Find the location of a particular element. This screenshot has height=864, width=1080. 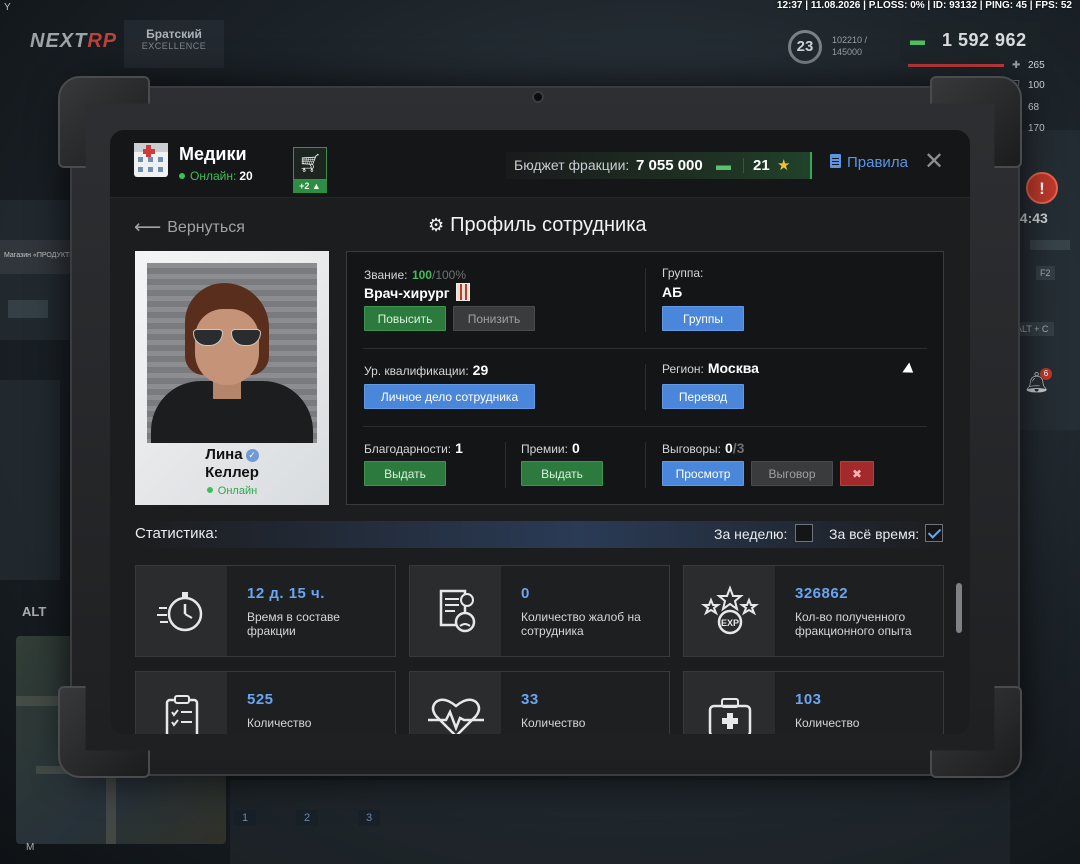

minimap-slot: 1 is located at coordinates (245, 818).